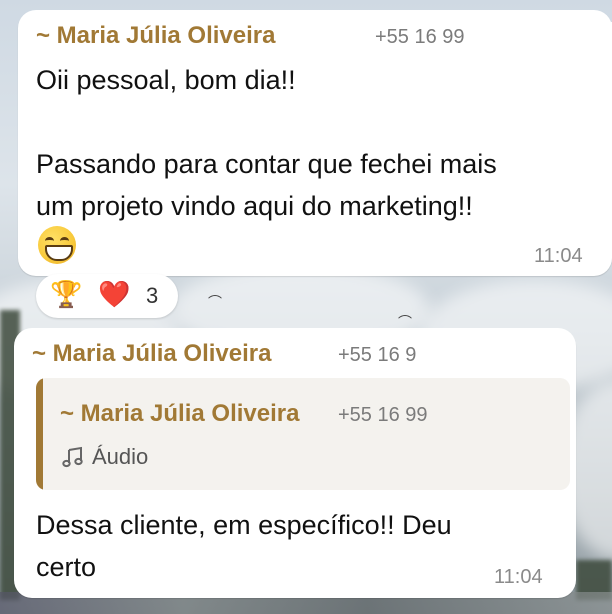  I want to click on quoted-sender-name: ~ Maria Júlia Oliveira, so click(180, 413).